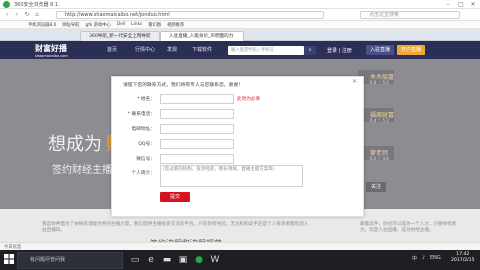 The image size is (480, 270). I want to click on name-label: * 姓名：, so click(146, 99).